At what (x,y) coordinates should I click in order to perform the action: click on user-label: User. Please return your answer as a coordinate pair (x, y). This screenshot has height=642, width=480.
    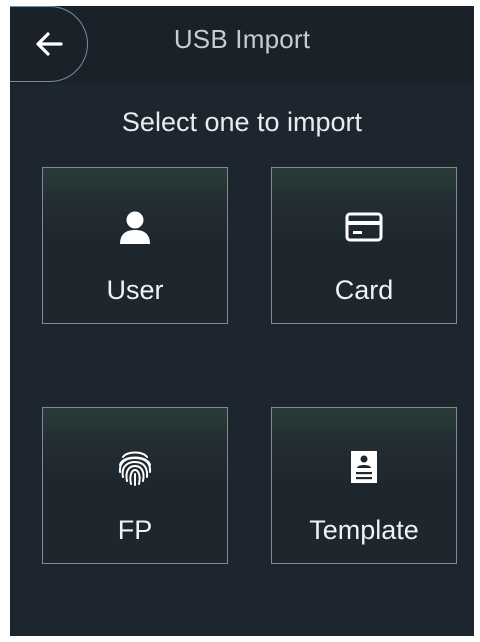
    Looking at the image, I should click on (135, 290).